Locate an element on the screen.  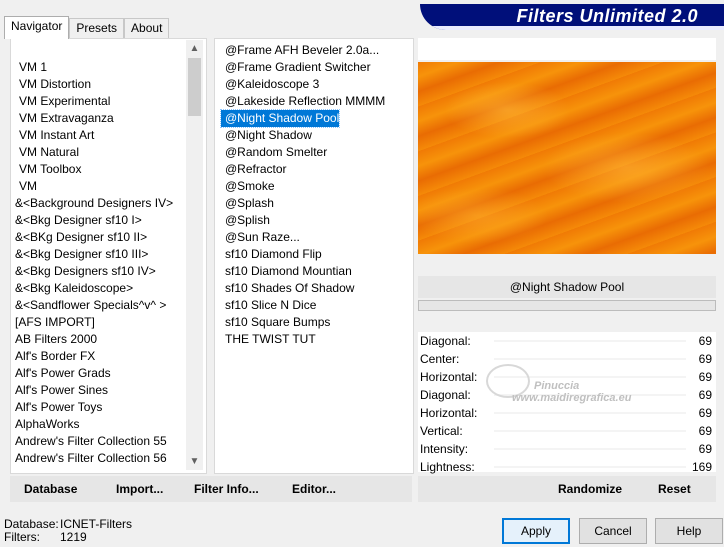
param-row: Diagonal: 69 is located at coordinates (567, 341).